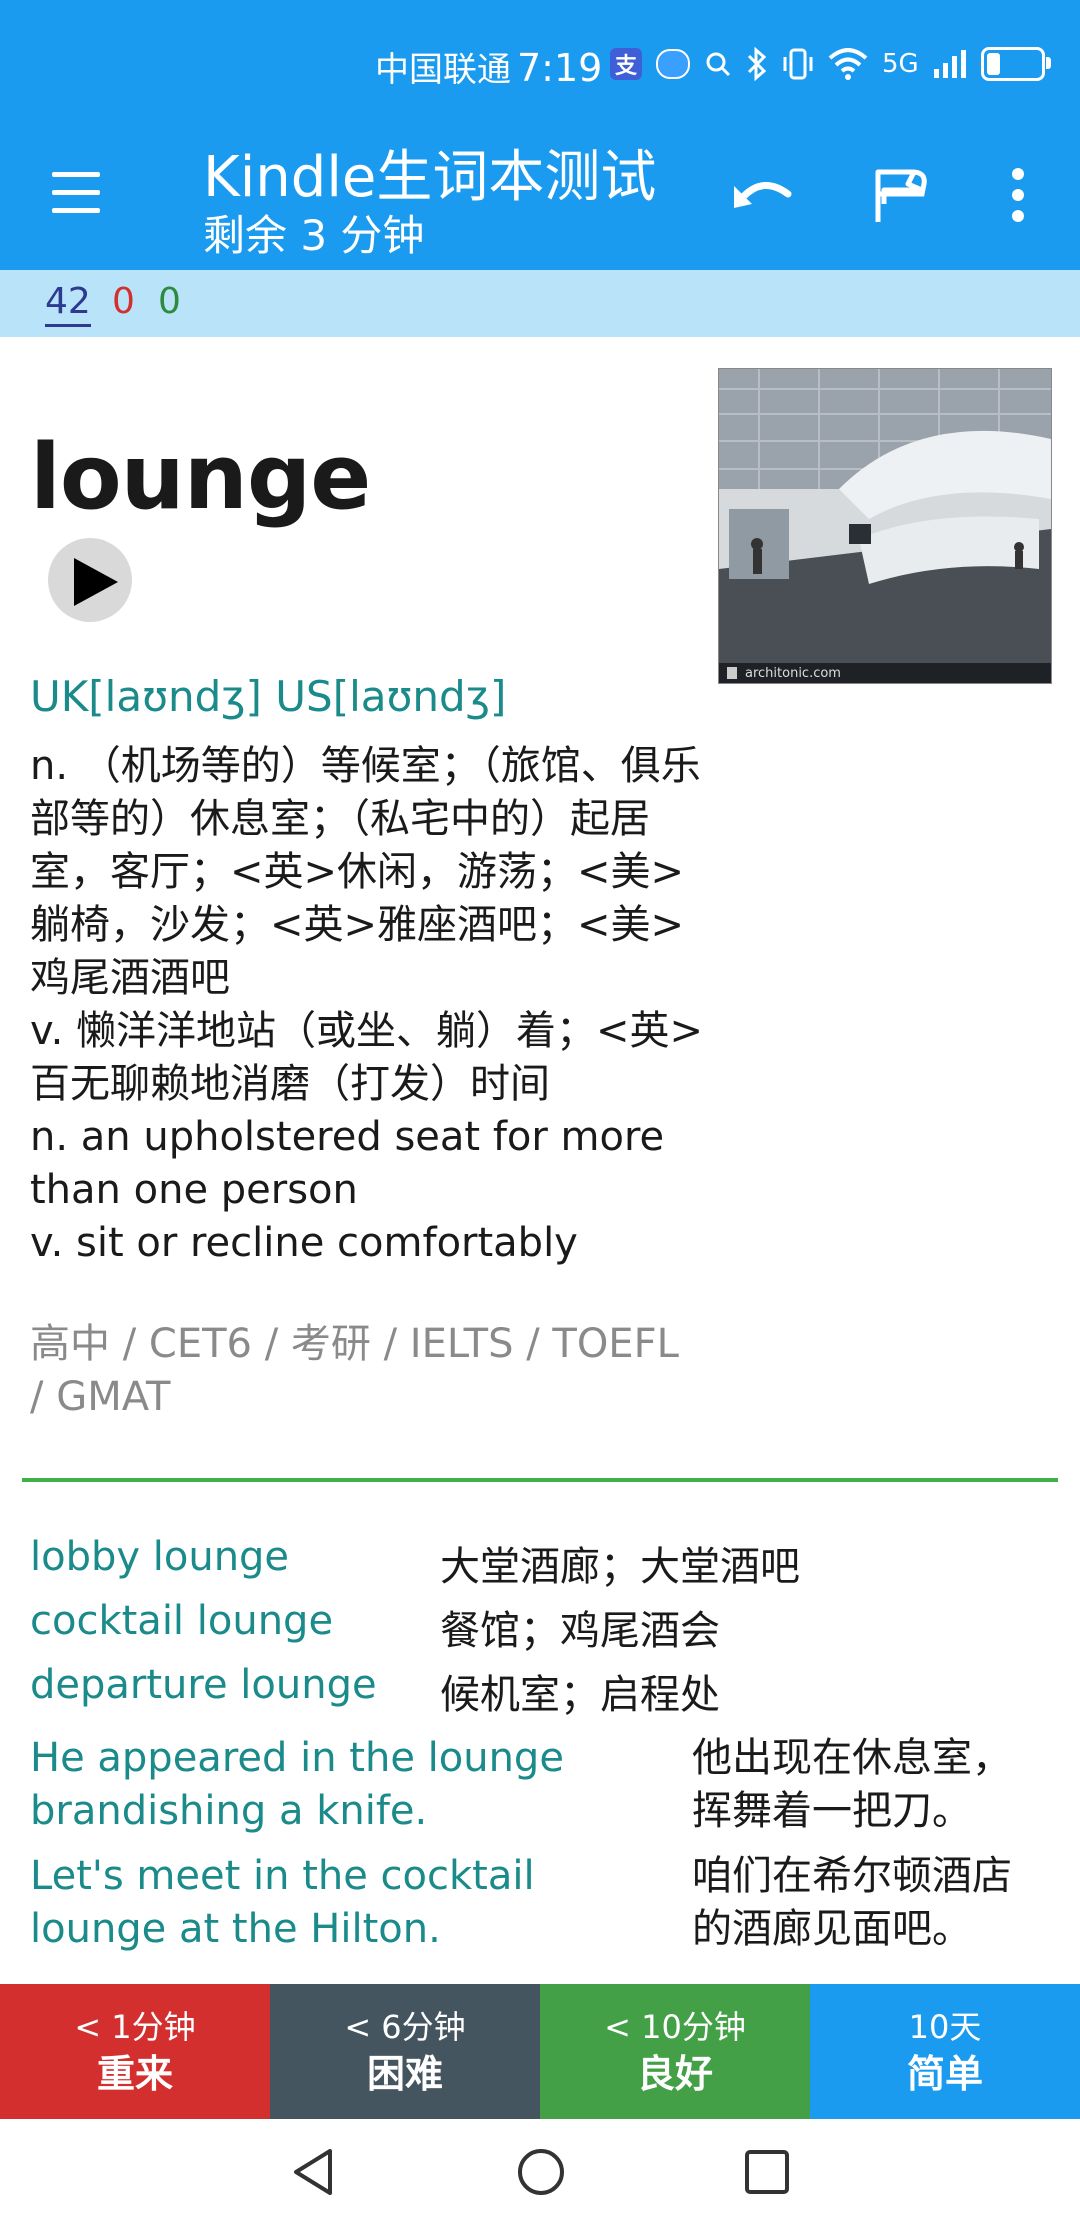 This screenshot has height=2228, width=1080. Describe the element at coordinates (900, 64) in the screenshot. I see `network-type-label: 5G` at that location.